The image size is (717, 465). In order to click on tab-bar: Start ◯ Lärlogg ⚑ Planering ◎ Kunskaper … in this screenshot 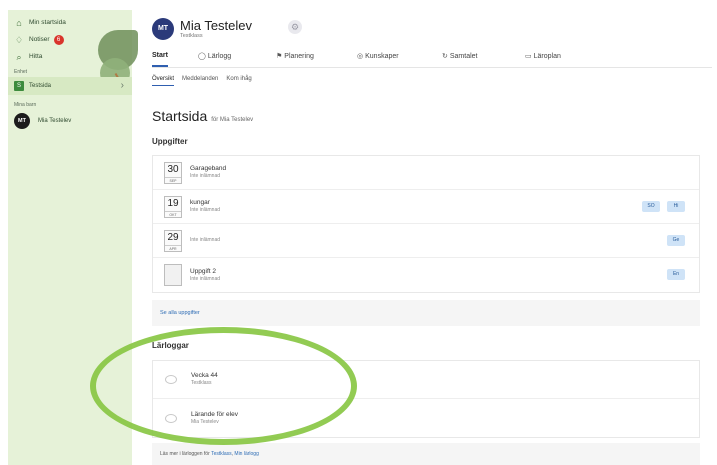, I will do `click(432, 59)`.